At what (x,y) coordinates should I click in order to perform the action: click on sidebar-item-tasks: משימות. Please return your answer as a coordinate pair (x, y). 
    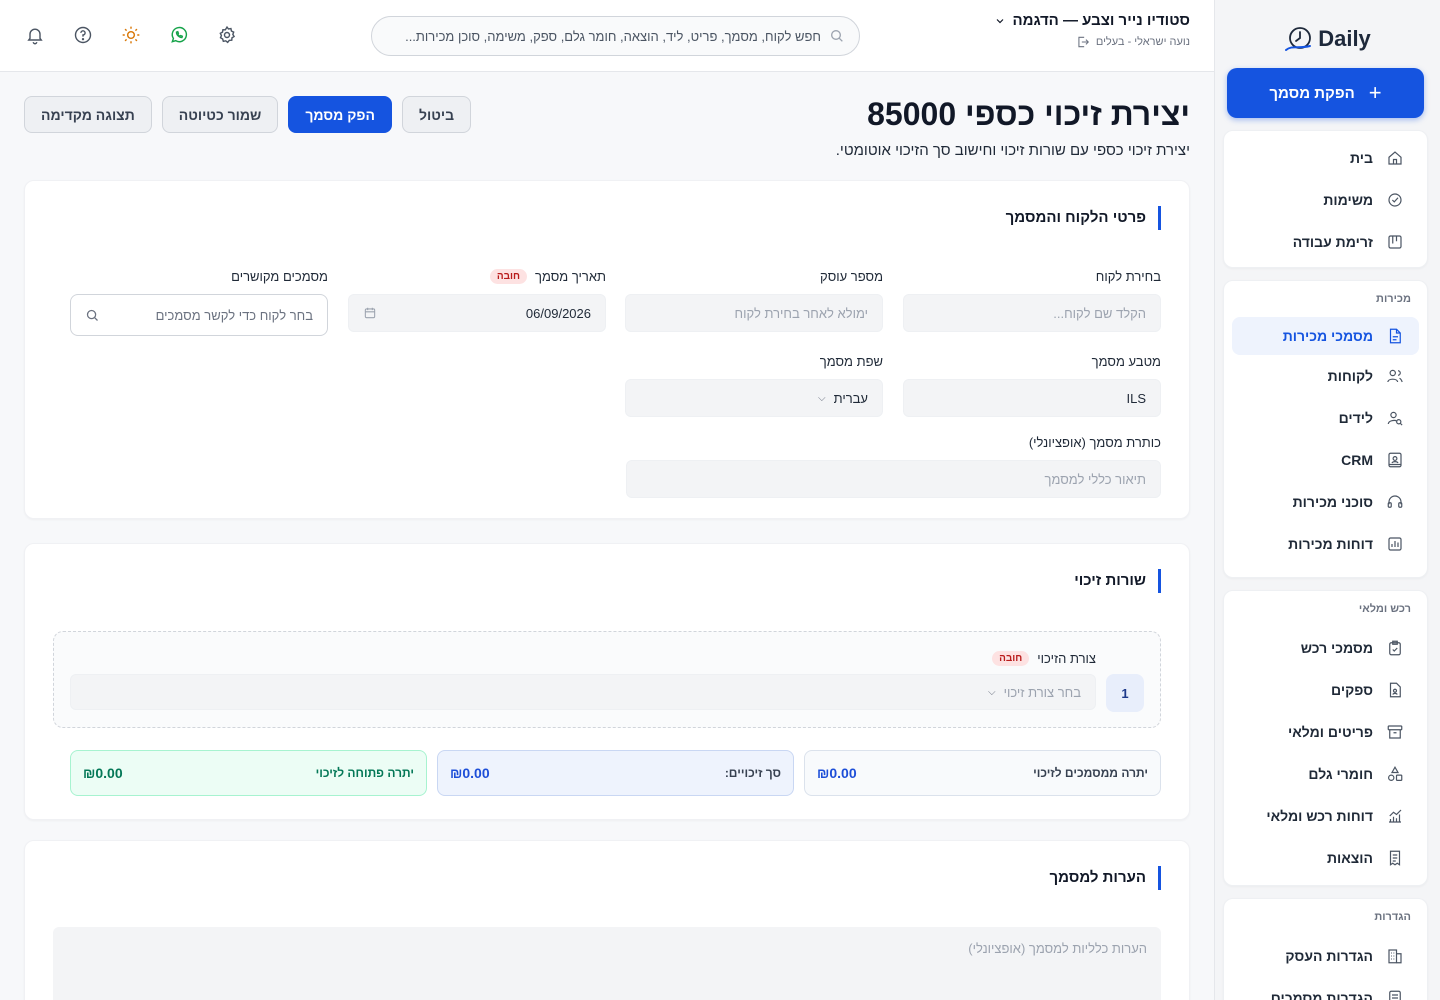
    Looking at the image, I should click on (1325, 200).